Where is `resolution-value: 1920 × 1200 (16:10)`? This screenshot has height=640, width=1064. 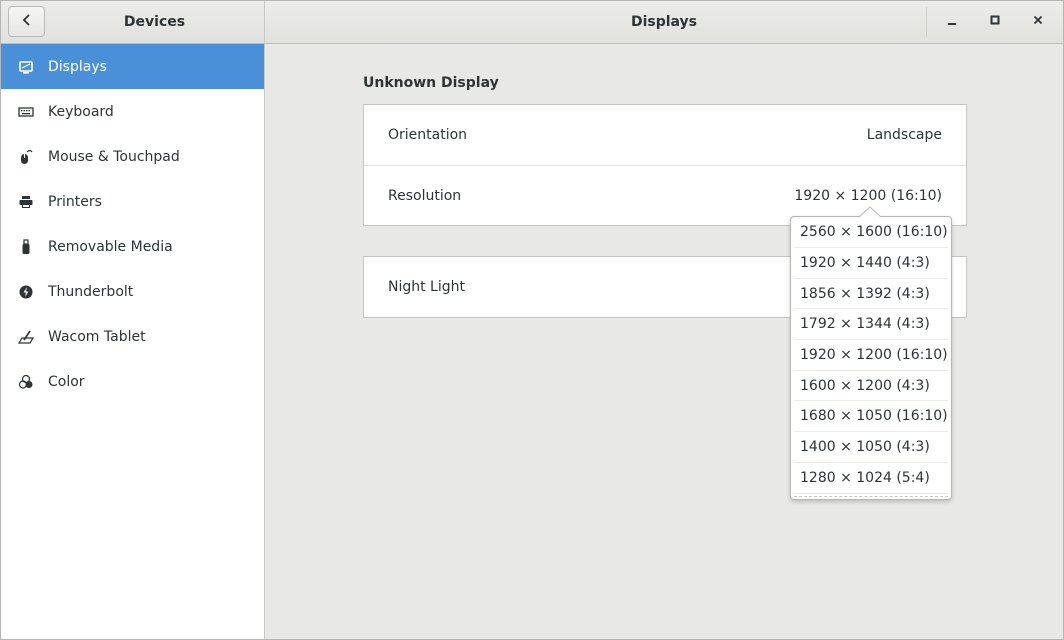 resolution-value: 1920 × 1200 (16:10) is located at coordinates (868, 195).